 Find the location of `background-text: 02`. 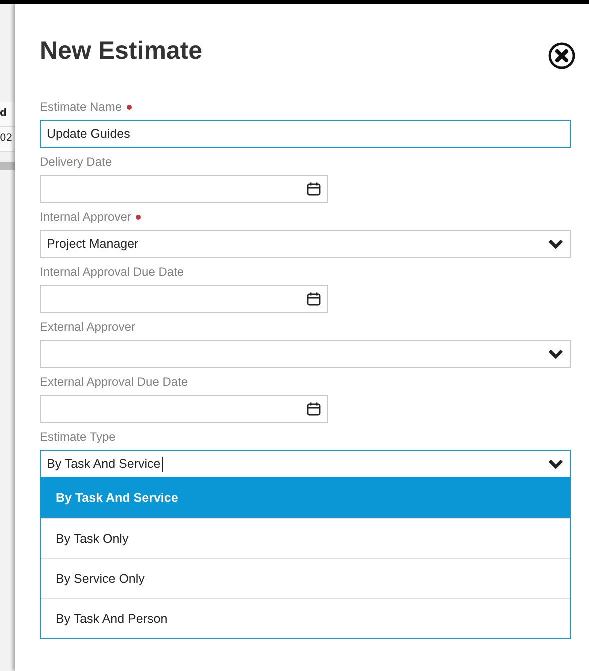

background-text: 02 is located at coordinates (7, 139).